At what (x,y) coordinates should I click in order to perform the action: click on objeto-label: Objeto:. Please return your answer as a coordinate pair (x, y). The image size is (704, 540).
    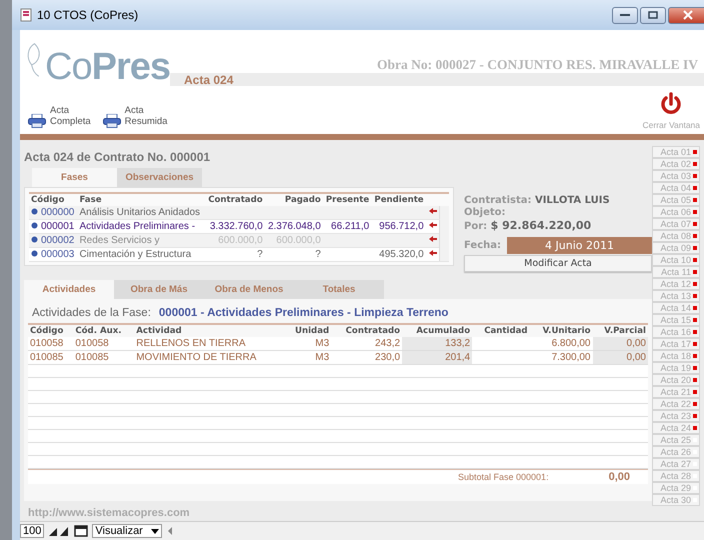
    Looking at the image, I should click on (485, 212).